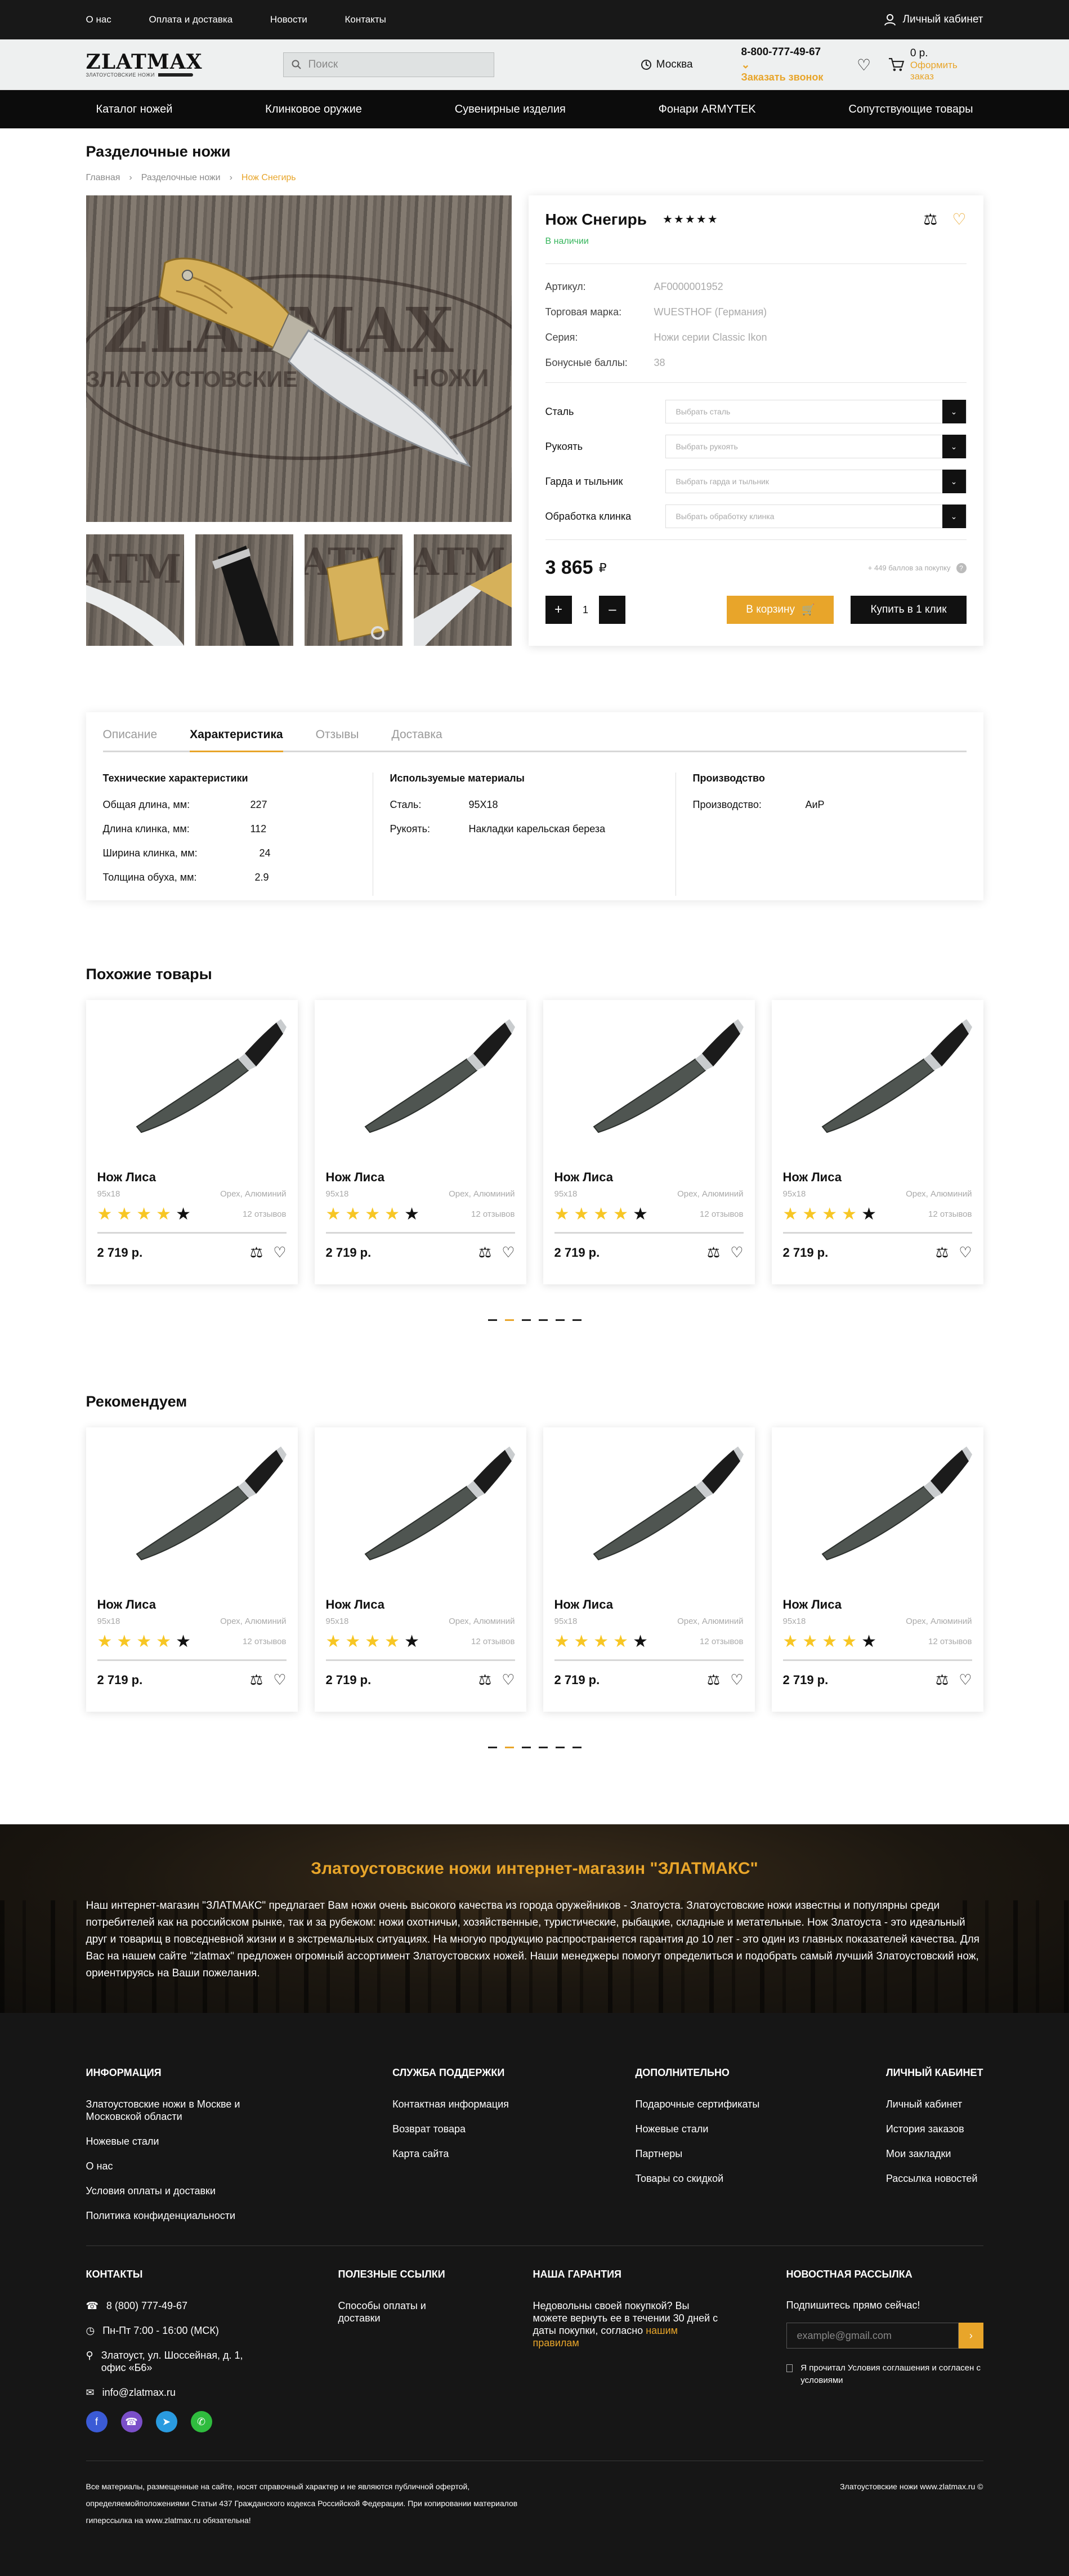 The height and width of the screenshot is (2576, 1069). What do you see at coordinates (558, 610) in the screenshot?
I see `qty-plus-button: +` at bounding box center [558, 610].